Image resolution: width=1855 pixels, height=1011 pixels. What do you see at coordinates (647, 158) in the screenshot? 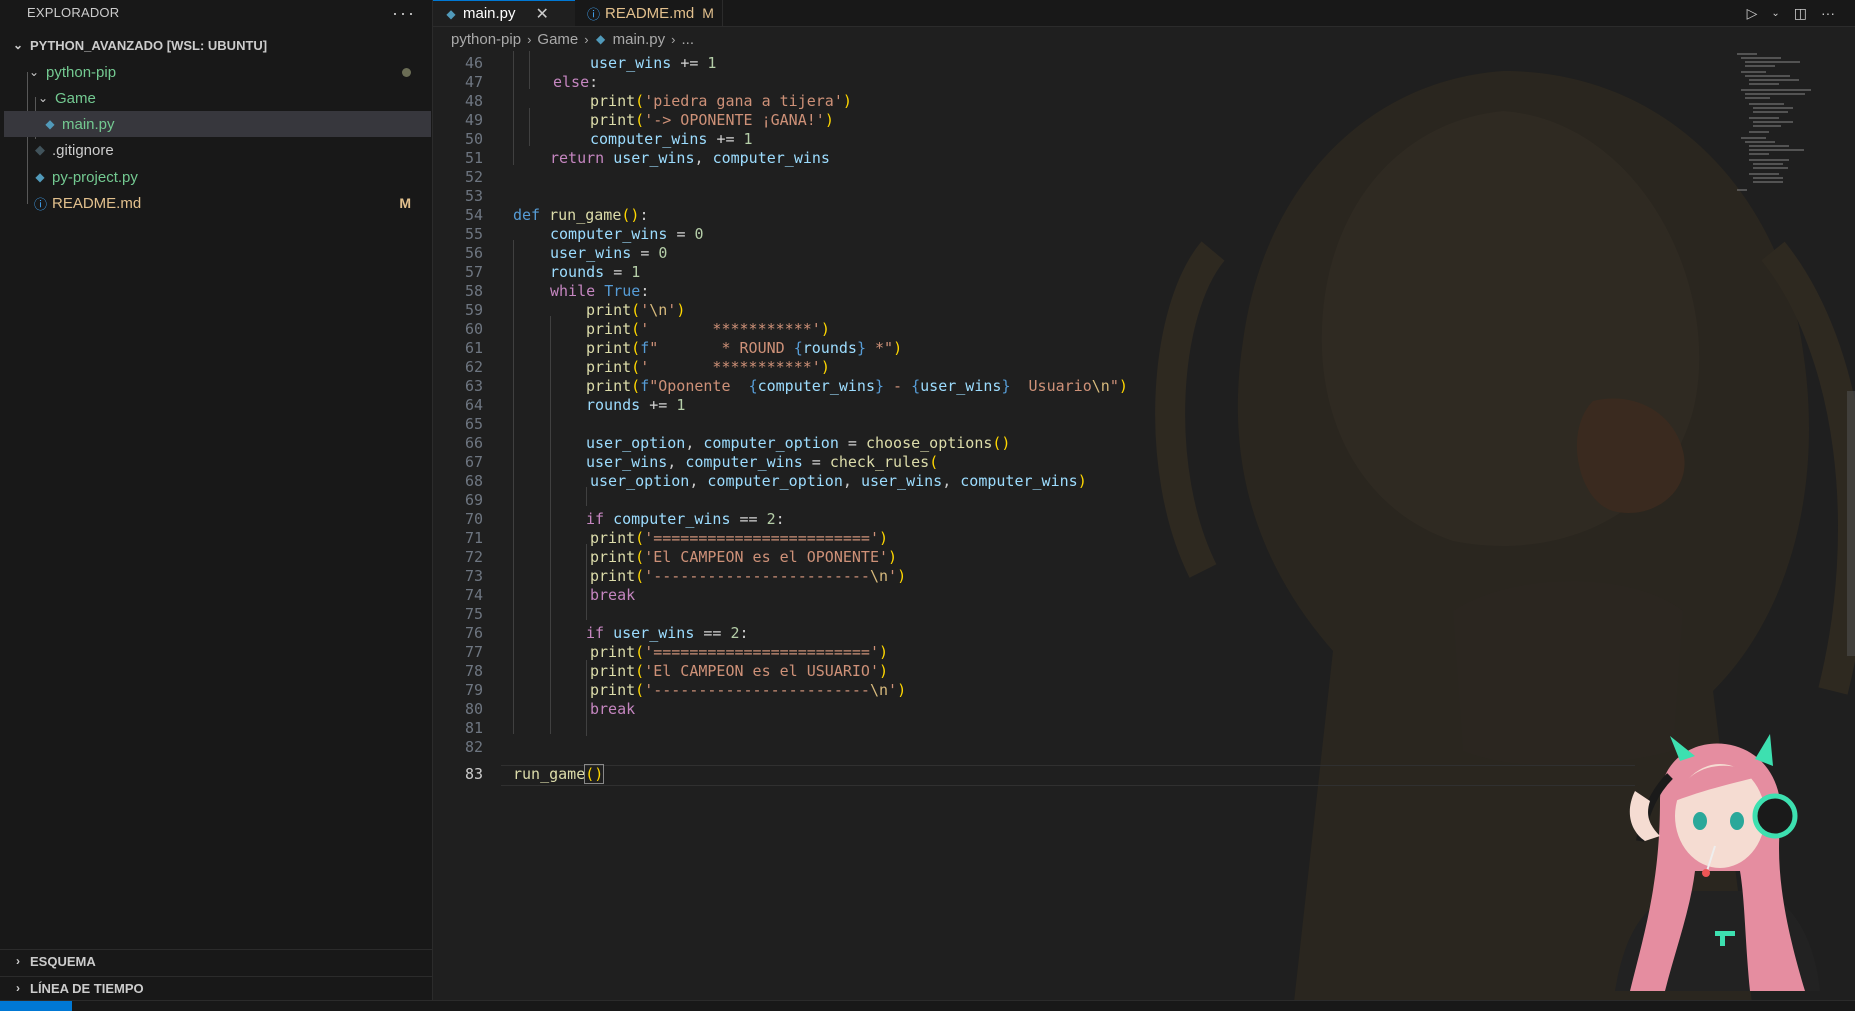
I see `code-line: 51 return user_wins, computer_wins` at bounding box center [647, 158].